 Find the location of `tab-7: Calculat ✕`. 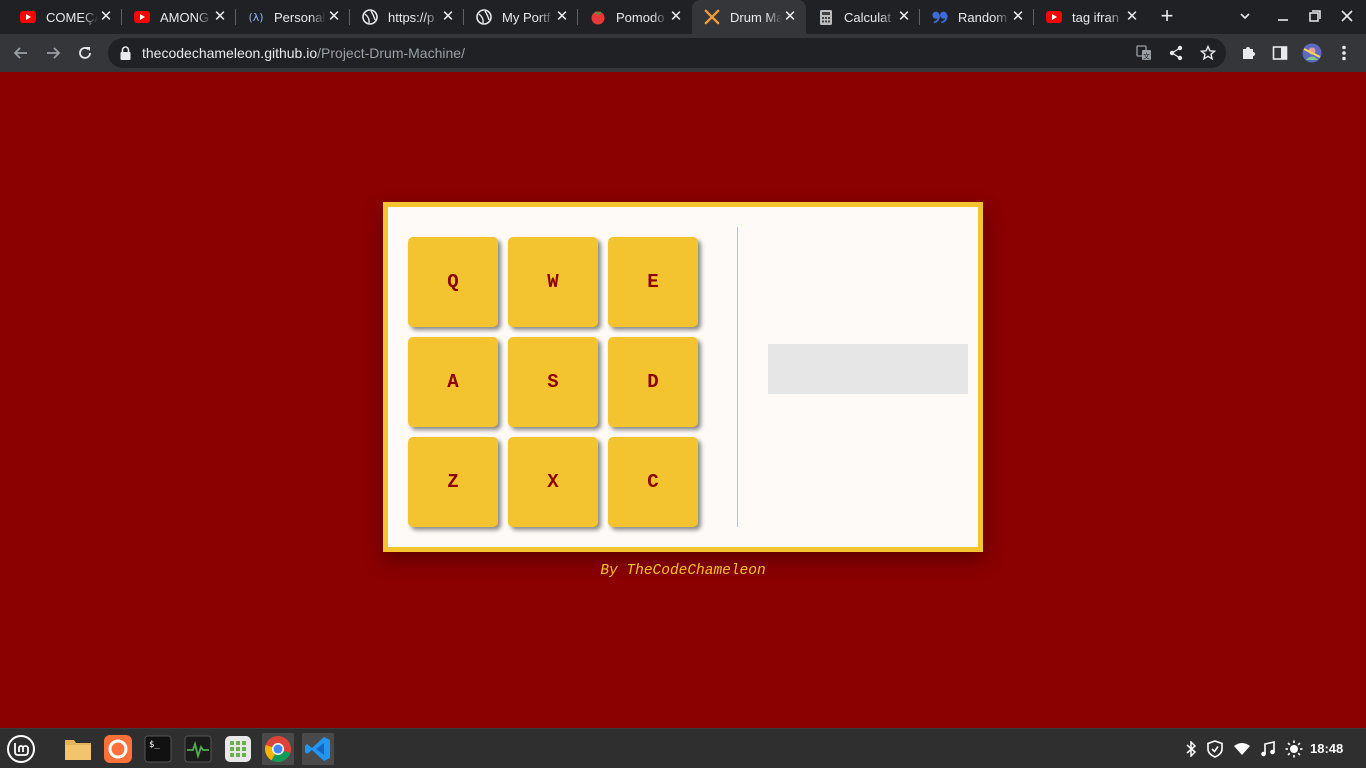

tab-7: Calculat ✕ is located at coordinates (863, 17).